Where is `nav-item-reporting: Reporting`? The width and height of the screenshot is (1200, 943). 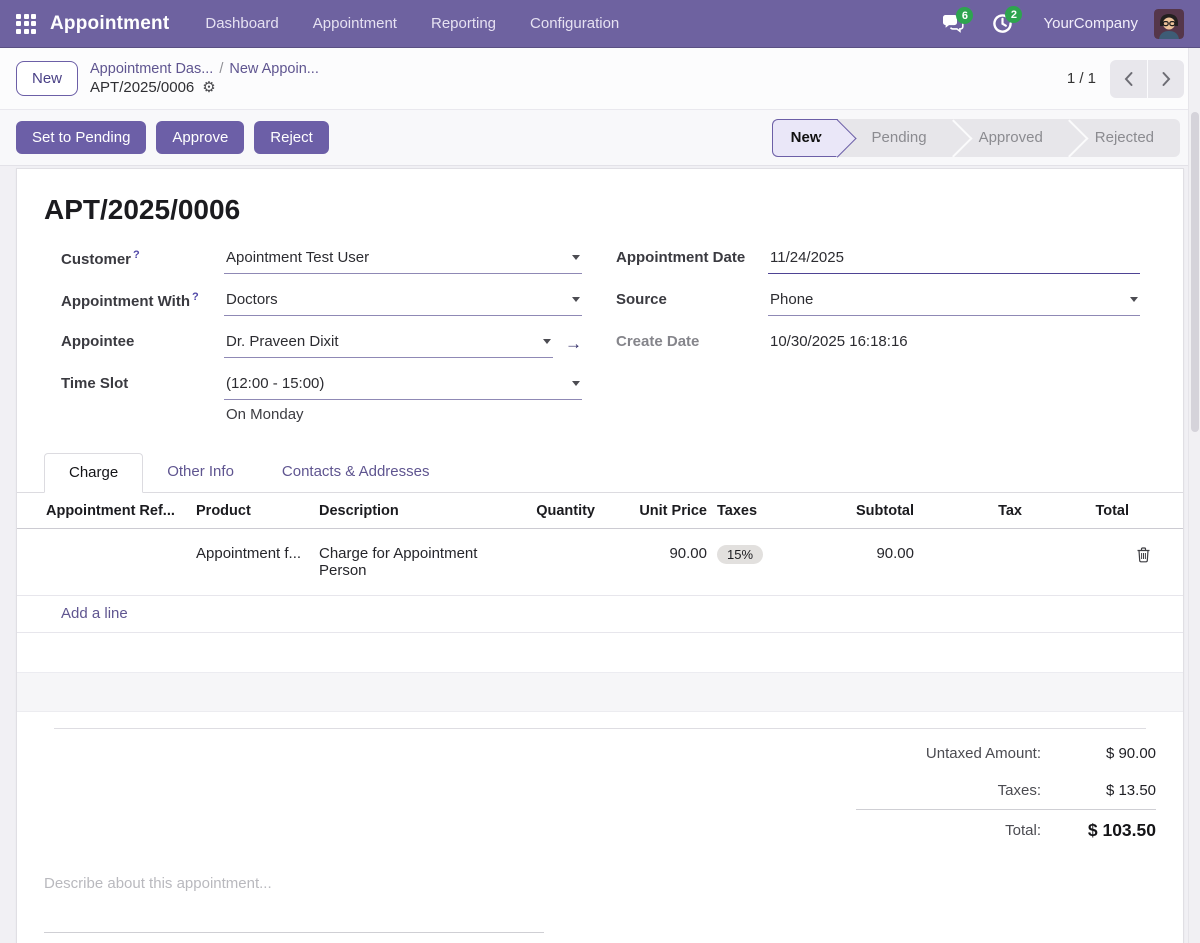 nav-item-reporting: Reporting is located at coordinates (463, 23).